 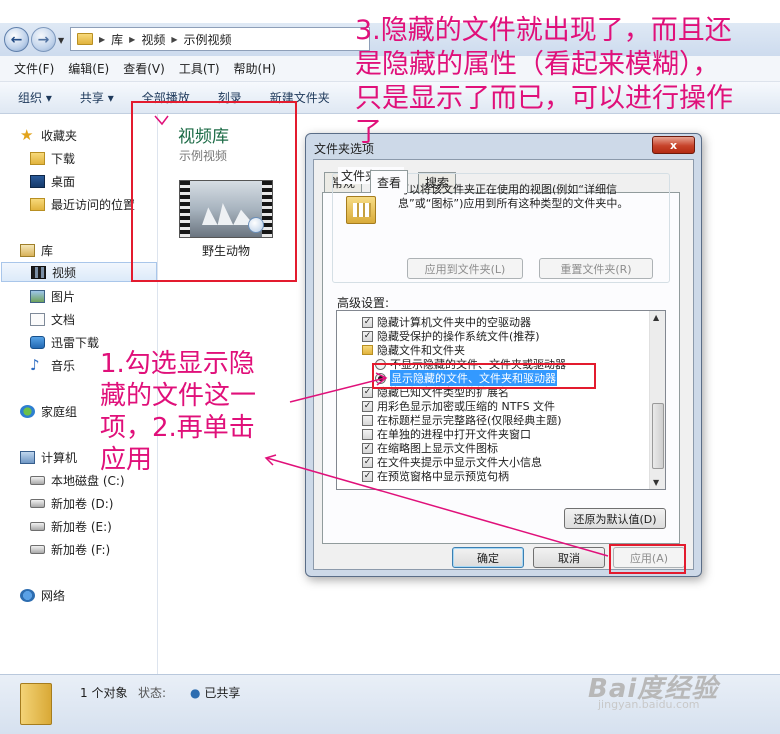 What do you see at coordinates (452, 462) in the screenshot?
I see `list-item: ✓ 在文件夹提示中显示文件大小信息` at bounding box center [452, 462].